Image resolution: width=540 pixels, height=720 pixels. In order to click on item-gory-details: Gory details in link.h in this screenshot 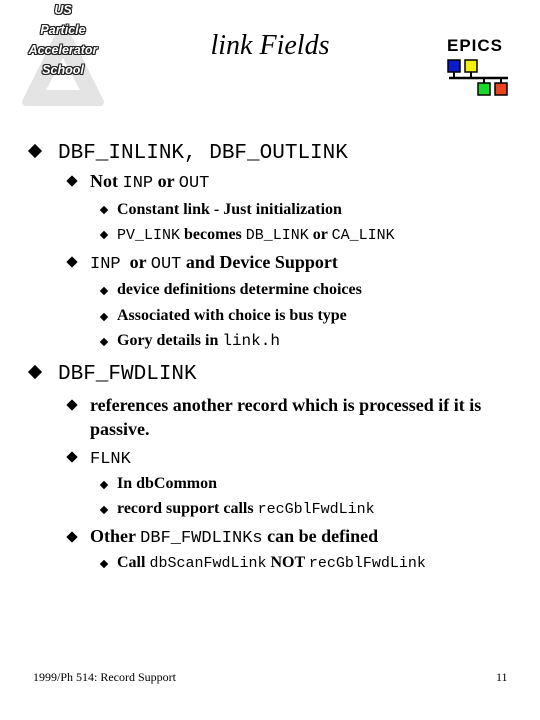, I will do `click(198, 341)`.